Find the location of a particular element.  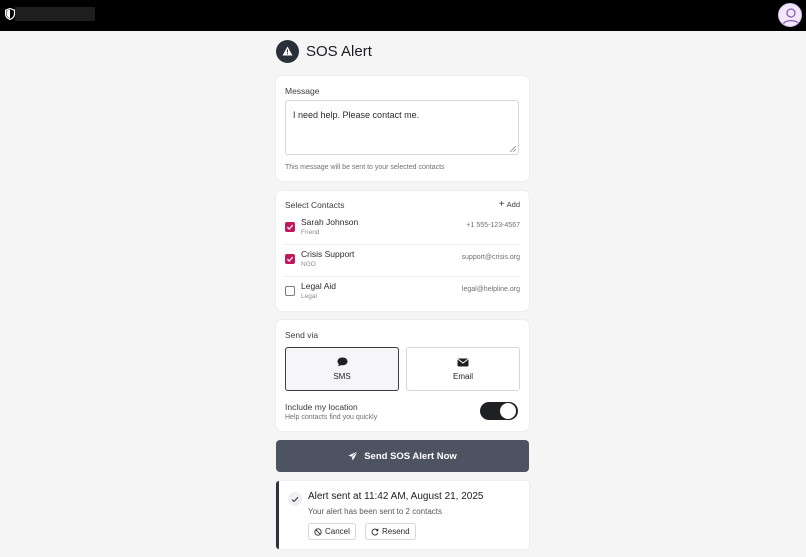

contact-row-crisis-support: Crisis Support NGO support@crisis.org is located at coordinates (402, 260).